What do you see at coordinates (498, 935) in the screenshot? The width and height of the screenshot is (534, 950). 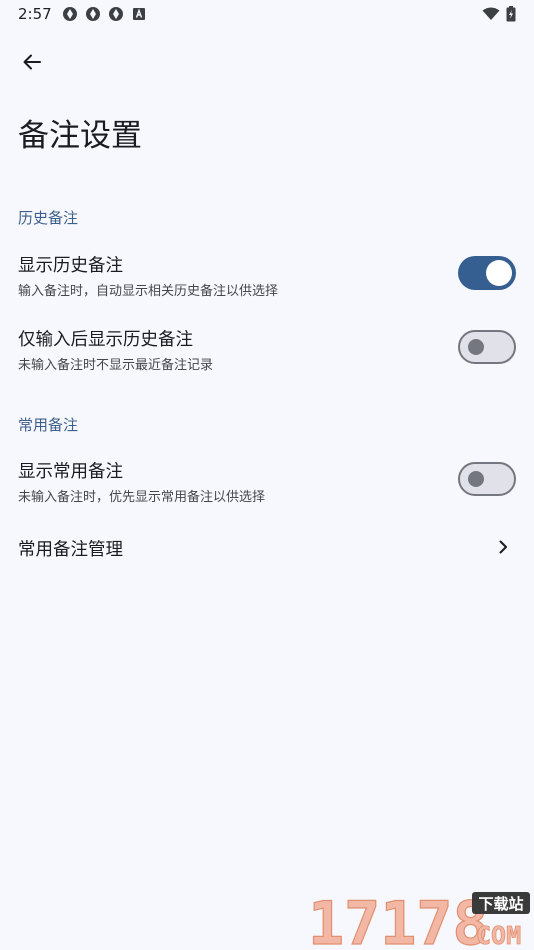 I see `watermark-domain: COM` at bounding box center [498, 935].